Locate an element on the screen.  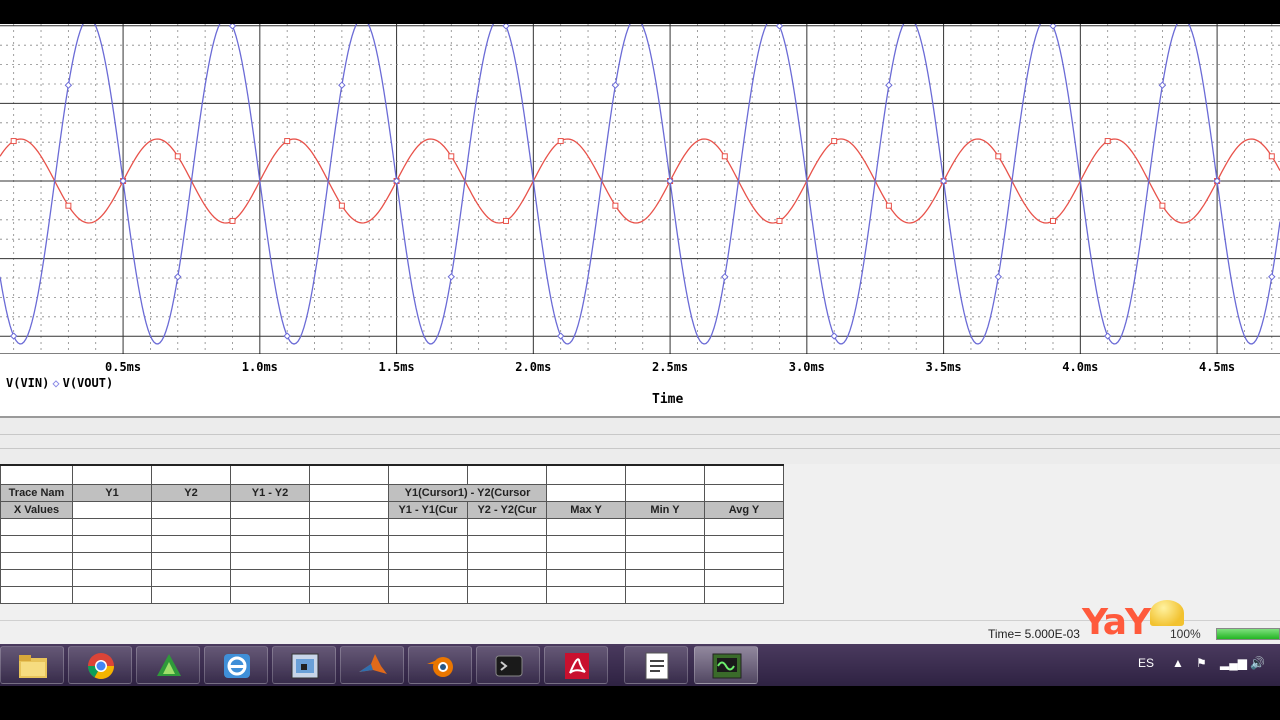
hardhat-icon is located at coordinates (1167, 613).